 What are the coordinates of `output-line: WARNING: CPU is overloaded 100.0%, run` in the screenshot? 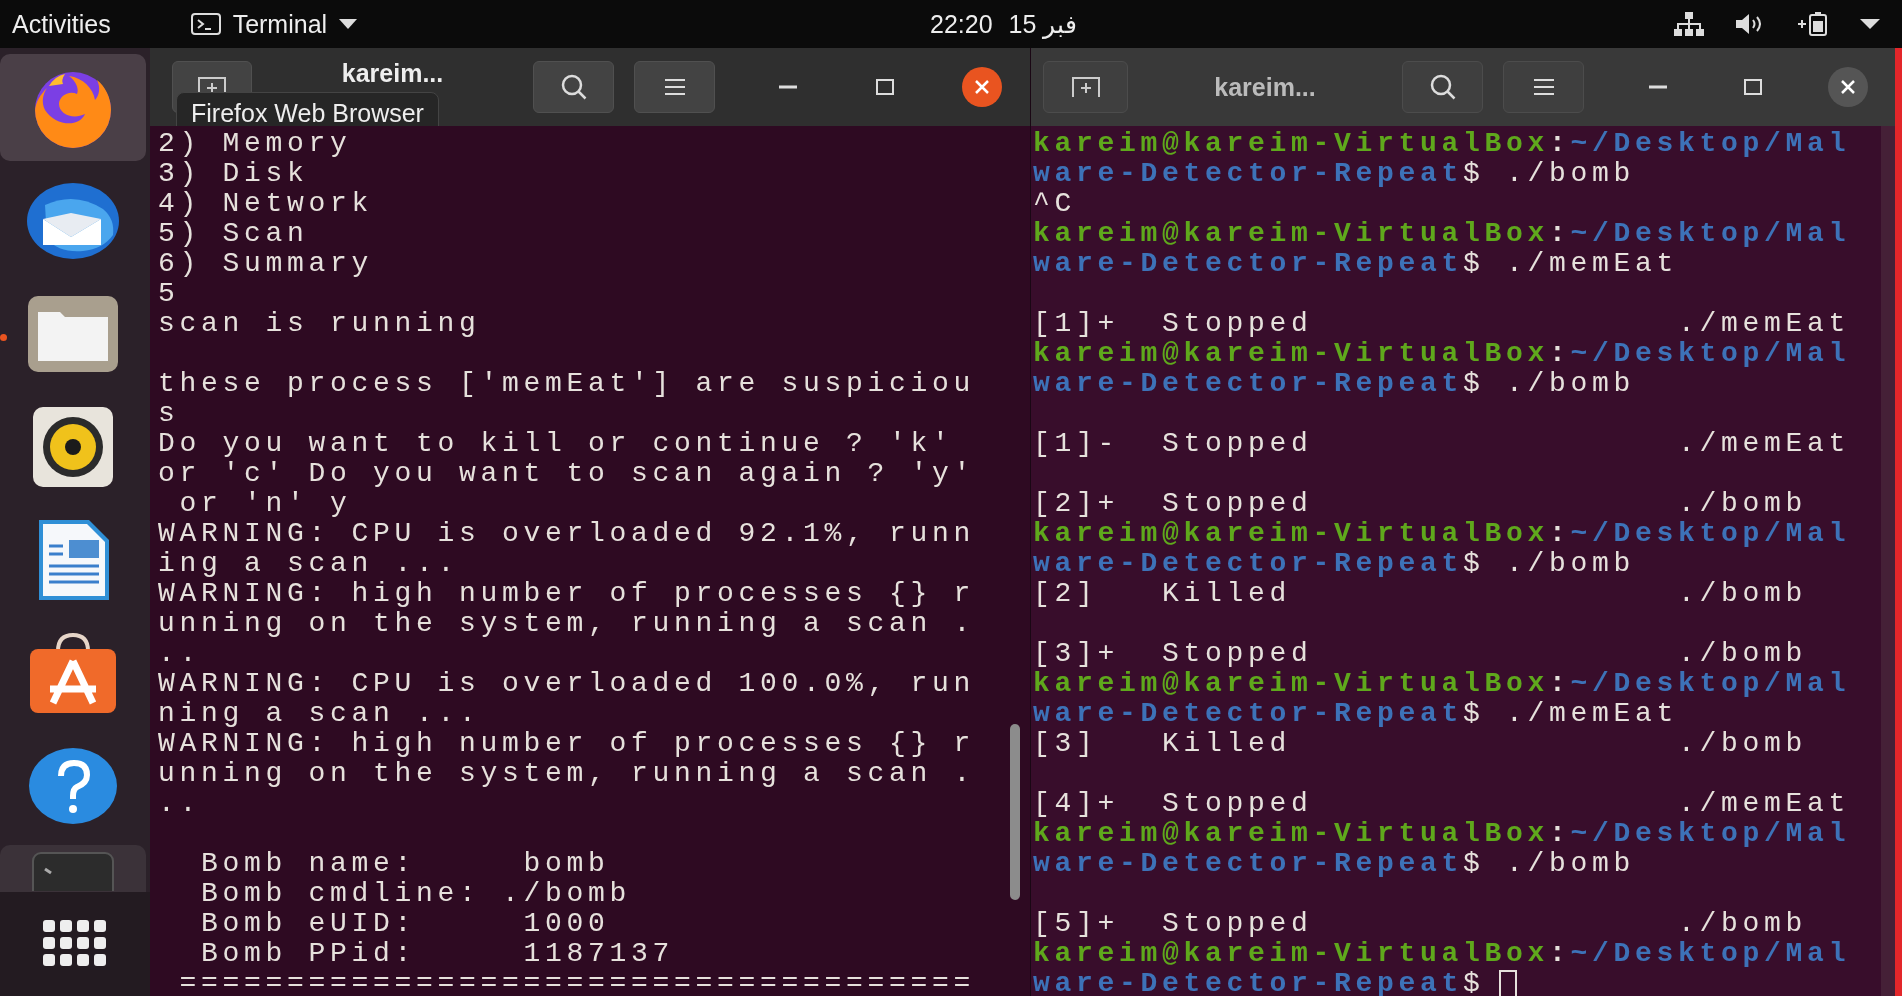 It's located at (567, 684).